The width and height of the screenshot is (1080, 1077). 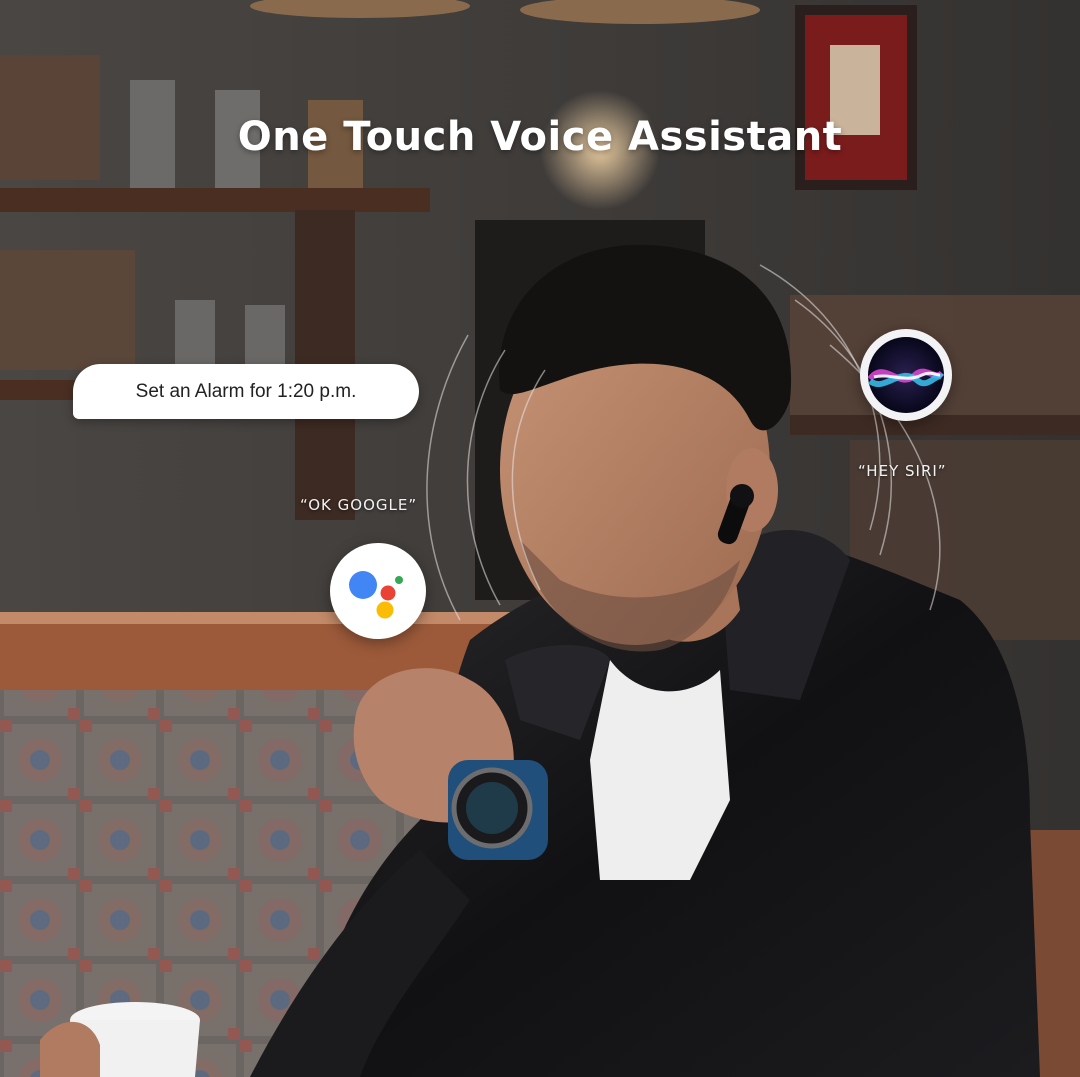 I want to click on siri-icon, so click(x=906, y=375).